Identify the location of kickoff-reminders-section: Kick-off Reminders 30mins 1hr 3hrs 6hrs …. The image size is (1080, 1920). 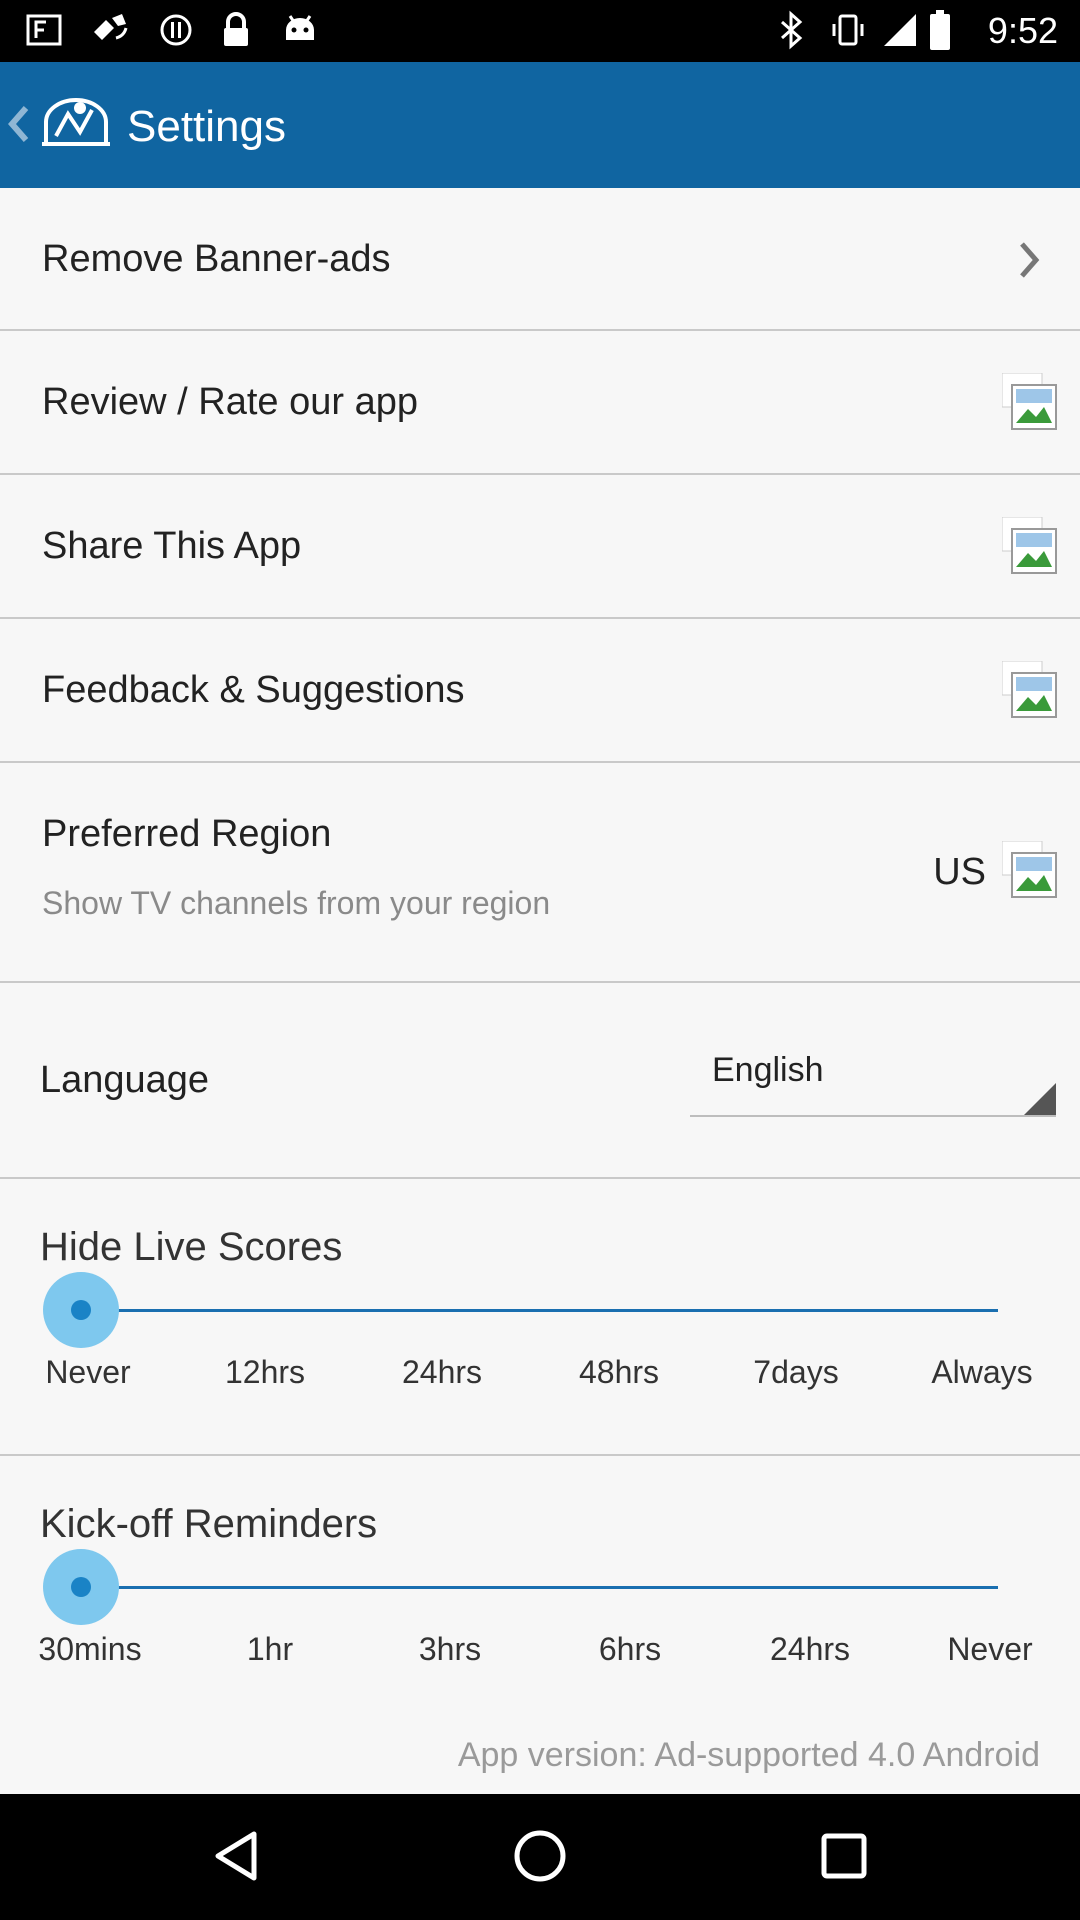
(540, 1571).